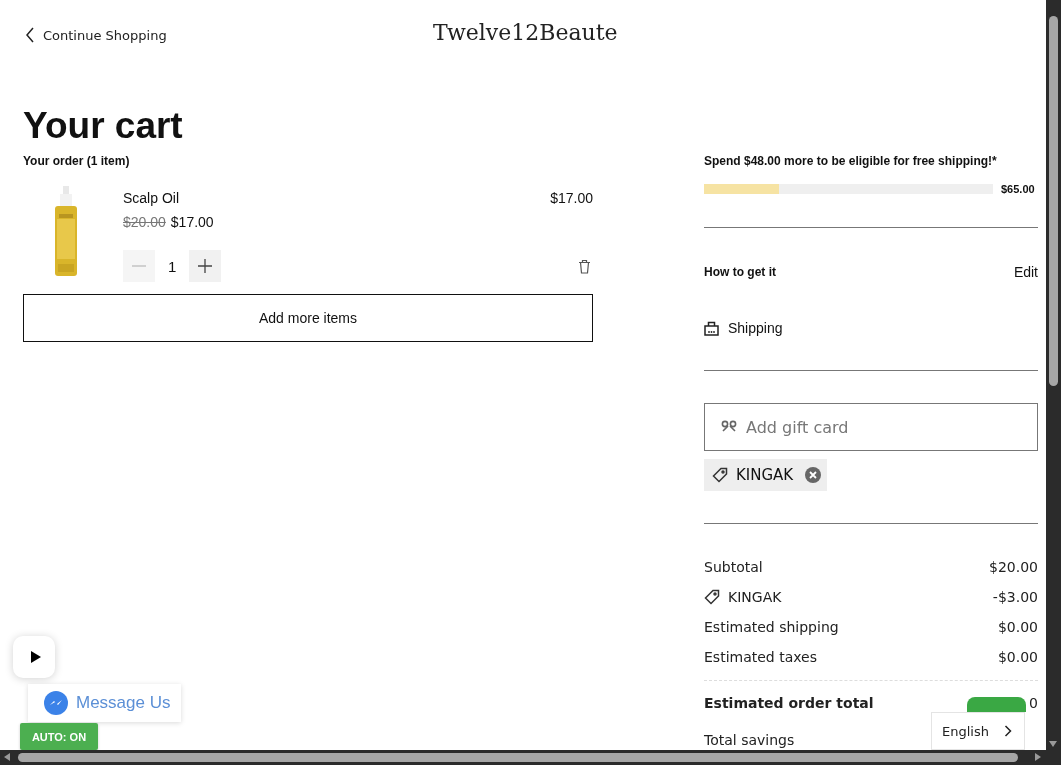 Image resolution: width=1061 pixels, height=765 pixels. Describe the element at coordinates (59, 736) in the screenshot. I see `auto-status-badge: AUTO: ON` at that location.